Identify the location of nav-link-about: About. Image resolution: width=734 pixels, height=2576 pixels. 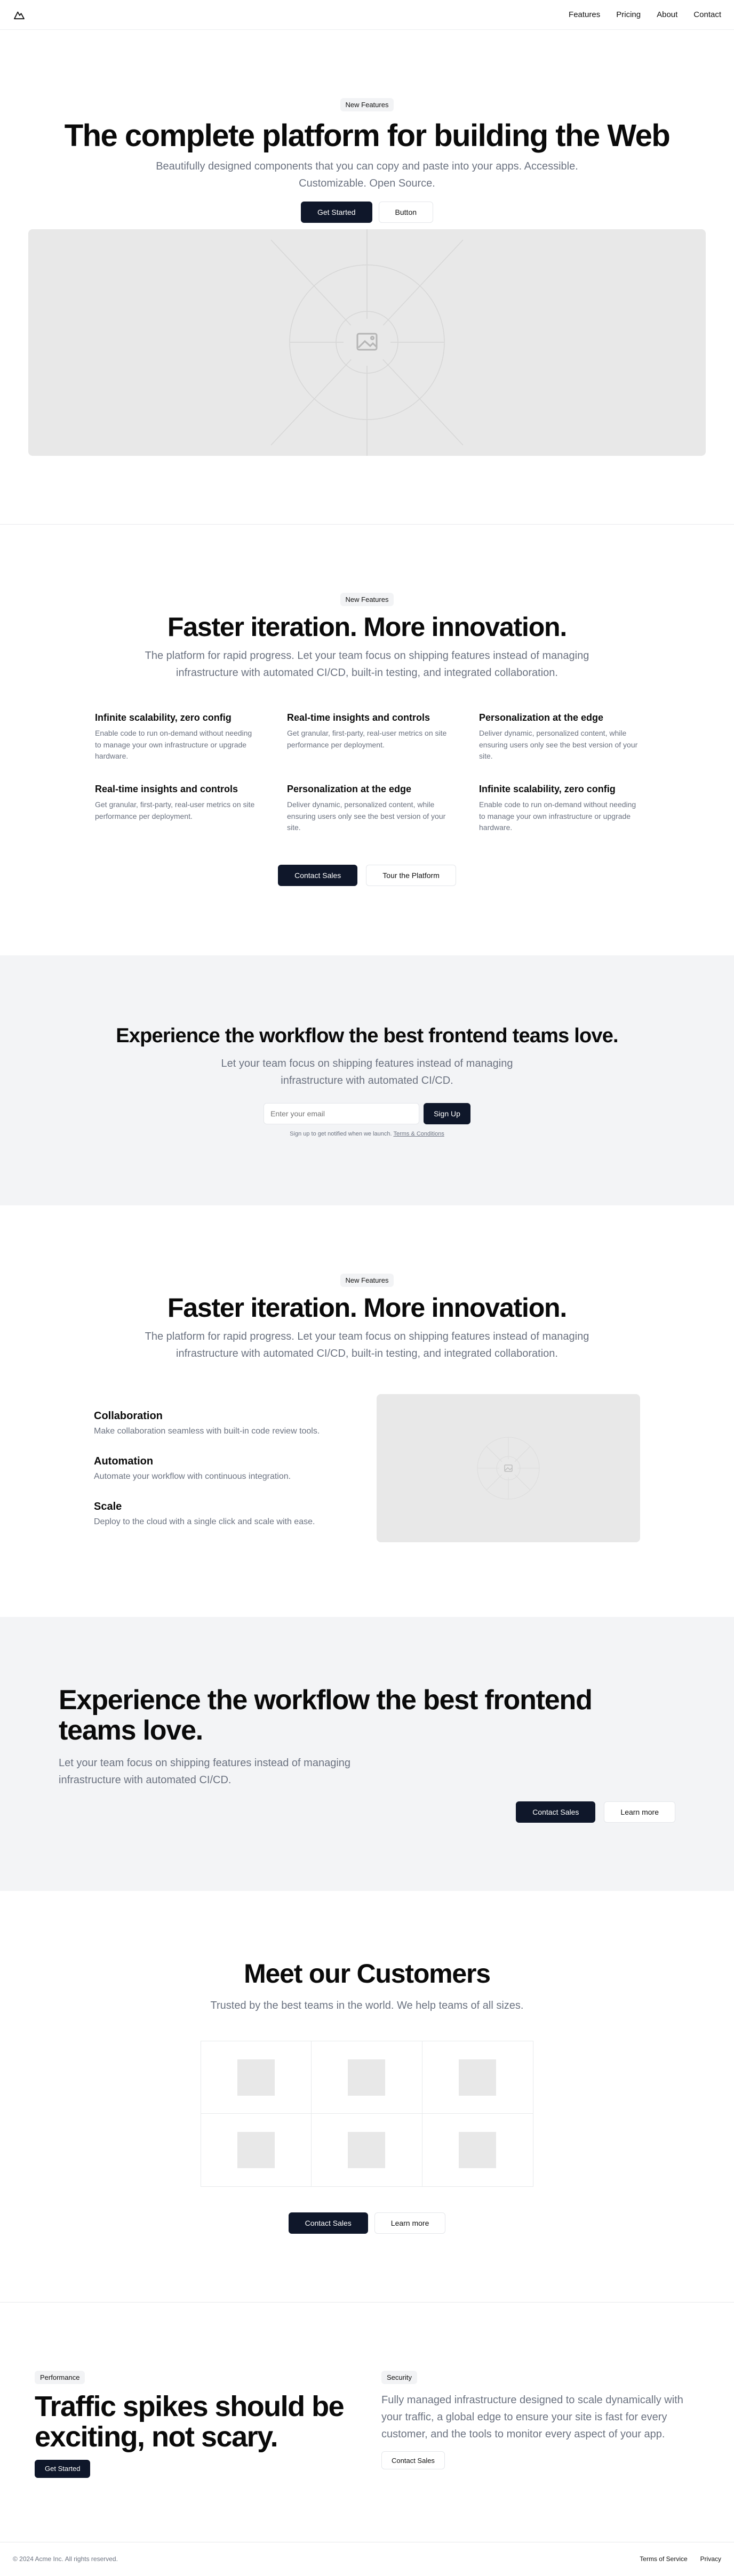
(667, 14).